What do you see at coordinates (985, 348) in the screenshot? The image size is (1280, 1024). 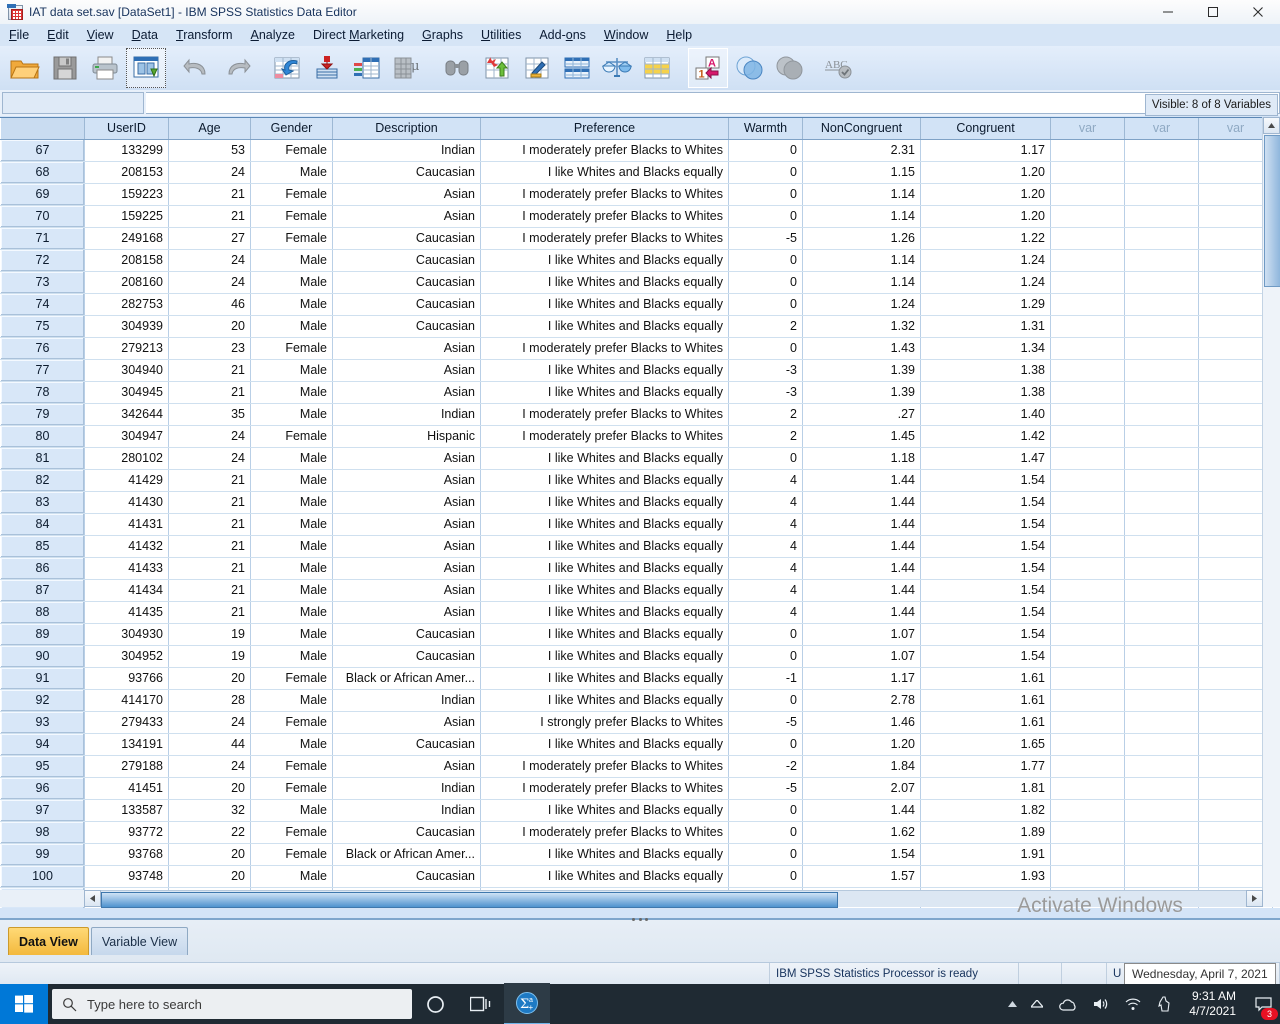 I see `cell-Congruent: 1.34` at bounding box center [985, 348].